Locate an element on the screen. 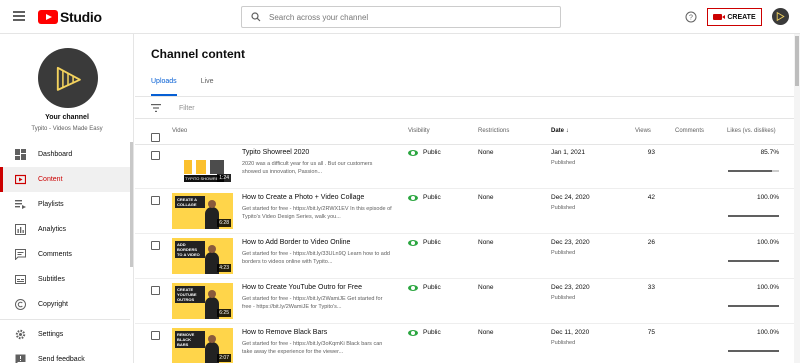 This screenshot has height=363, width=800. column-comments: Comments is located at coordinates (689, 131).